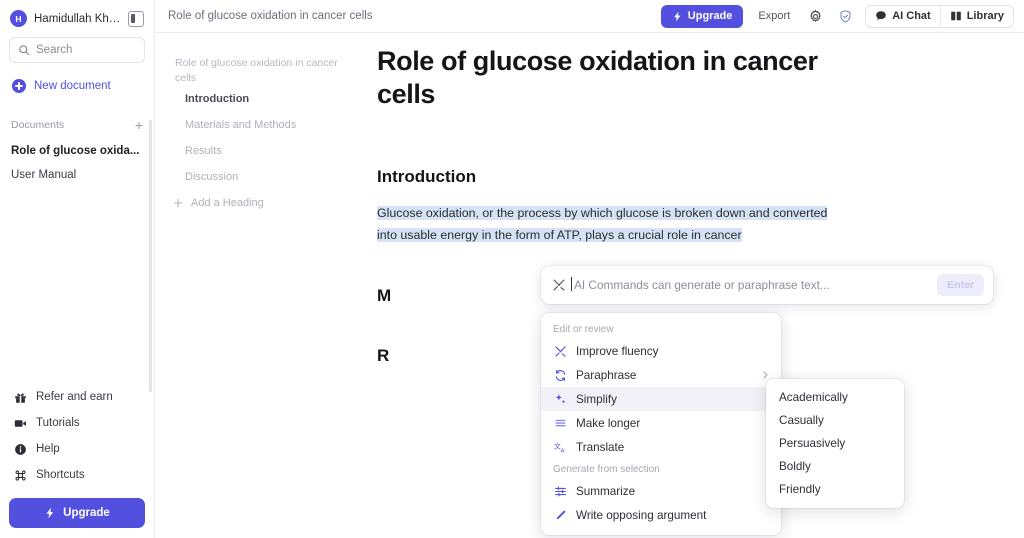 The height and width of the screenshot is (538, 1024). I want to click on sidebar-item-label: Refer and earn, so click(74, 397).